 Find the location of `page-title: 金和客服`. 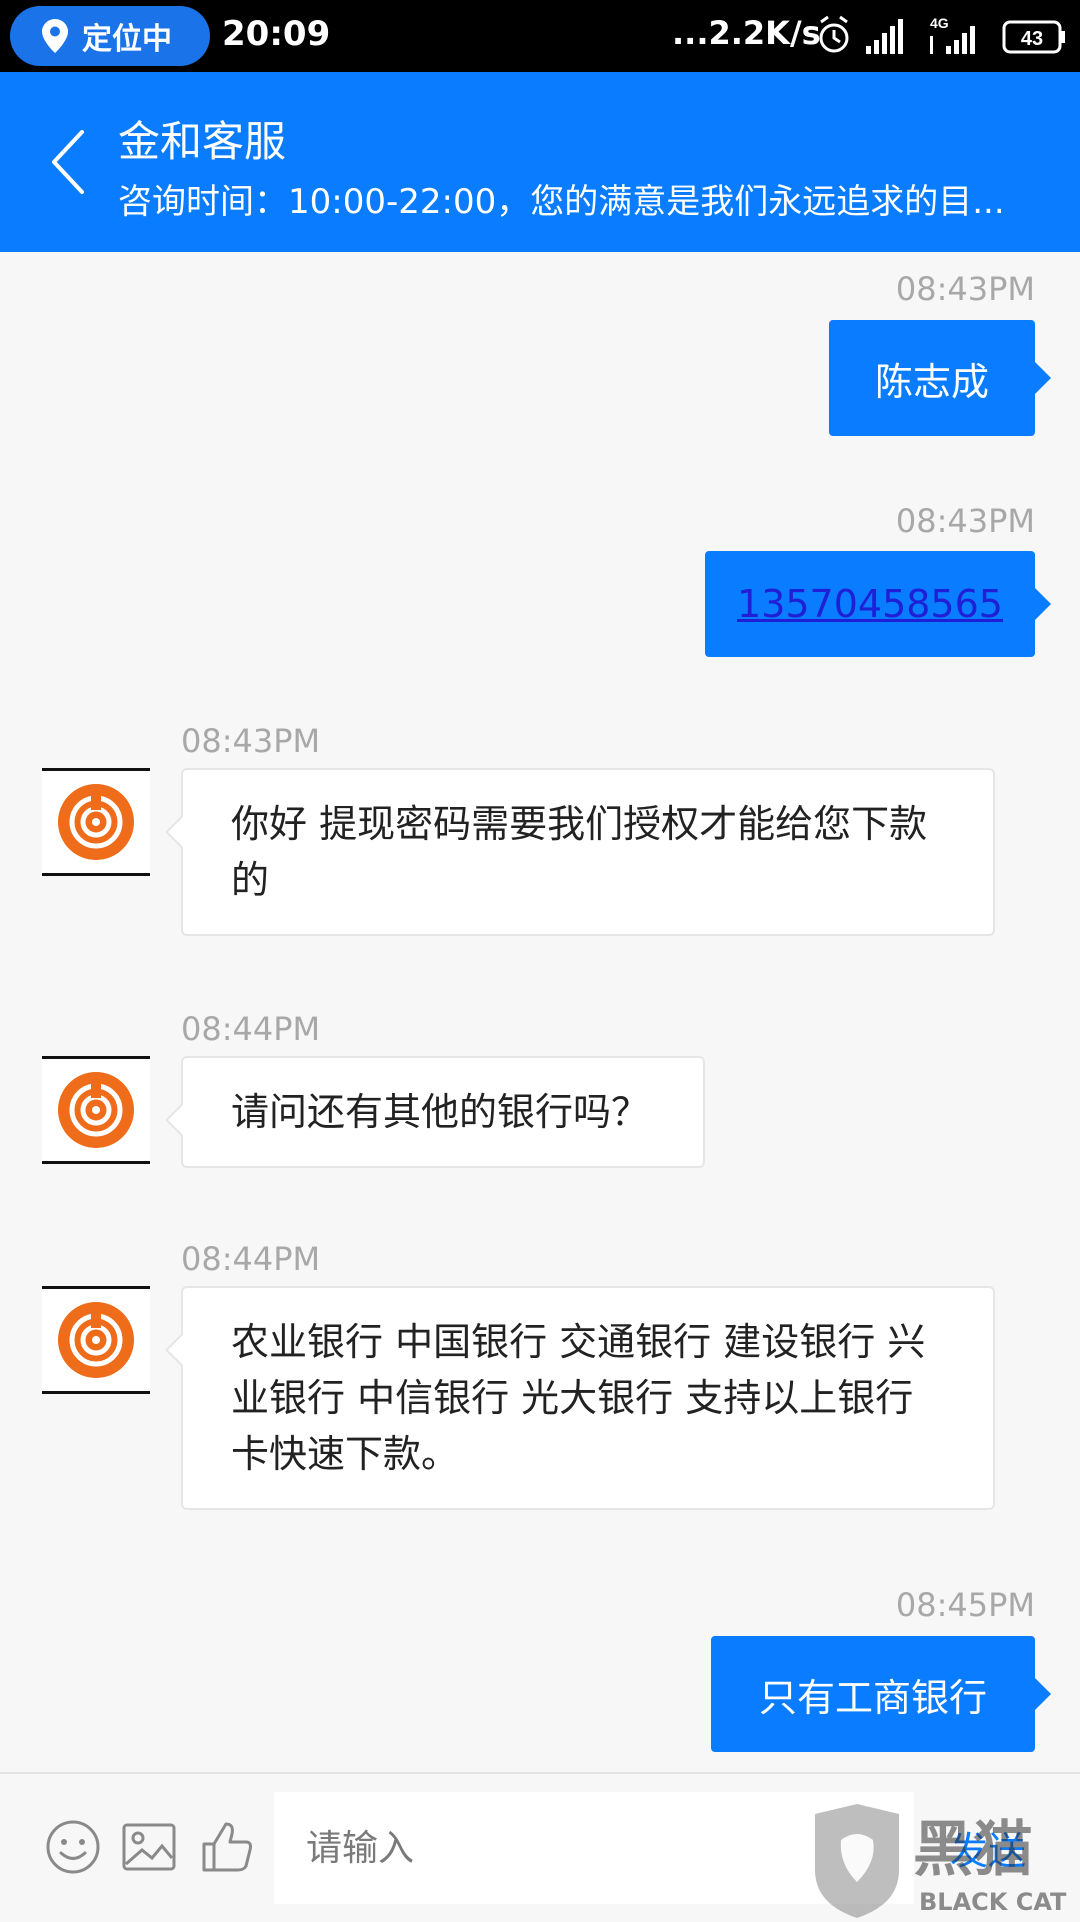

page-title: 金和客服 is located at coordinates (202, 141).